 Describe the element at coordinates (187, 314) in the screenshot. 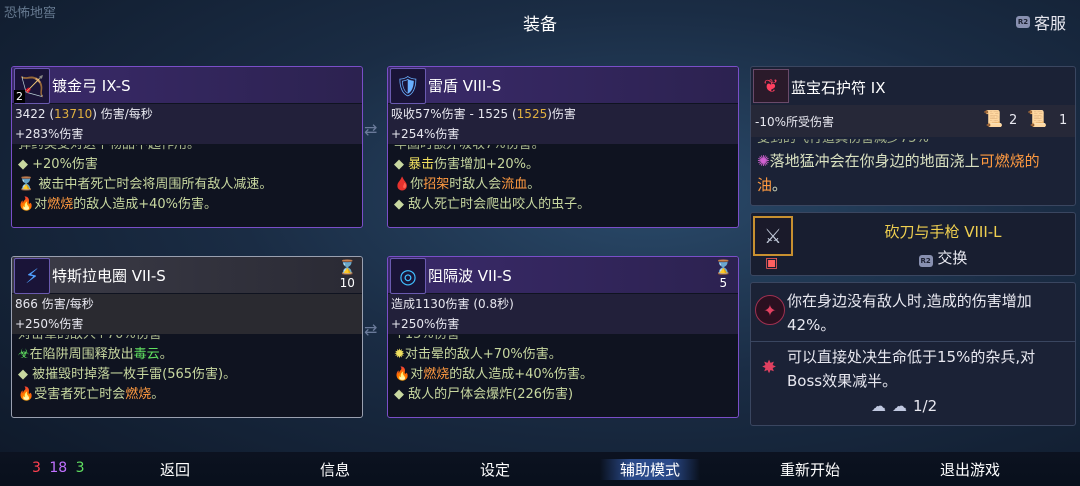

I see `skill-stats: 866 伤害/每秒 +250%伤害` at that location.